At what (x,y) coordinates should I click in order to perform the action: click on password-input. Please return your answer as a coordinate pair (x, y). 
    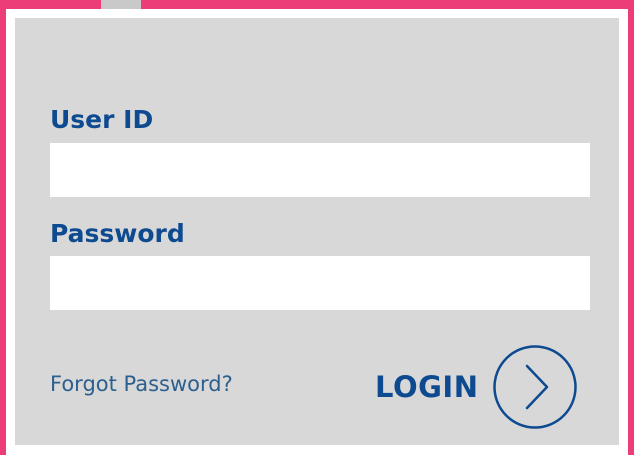
    Looking at the image, I should click on (320, 283).